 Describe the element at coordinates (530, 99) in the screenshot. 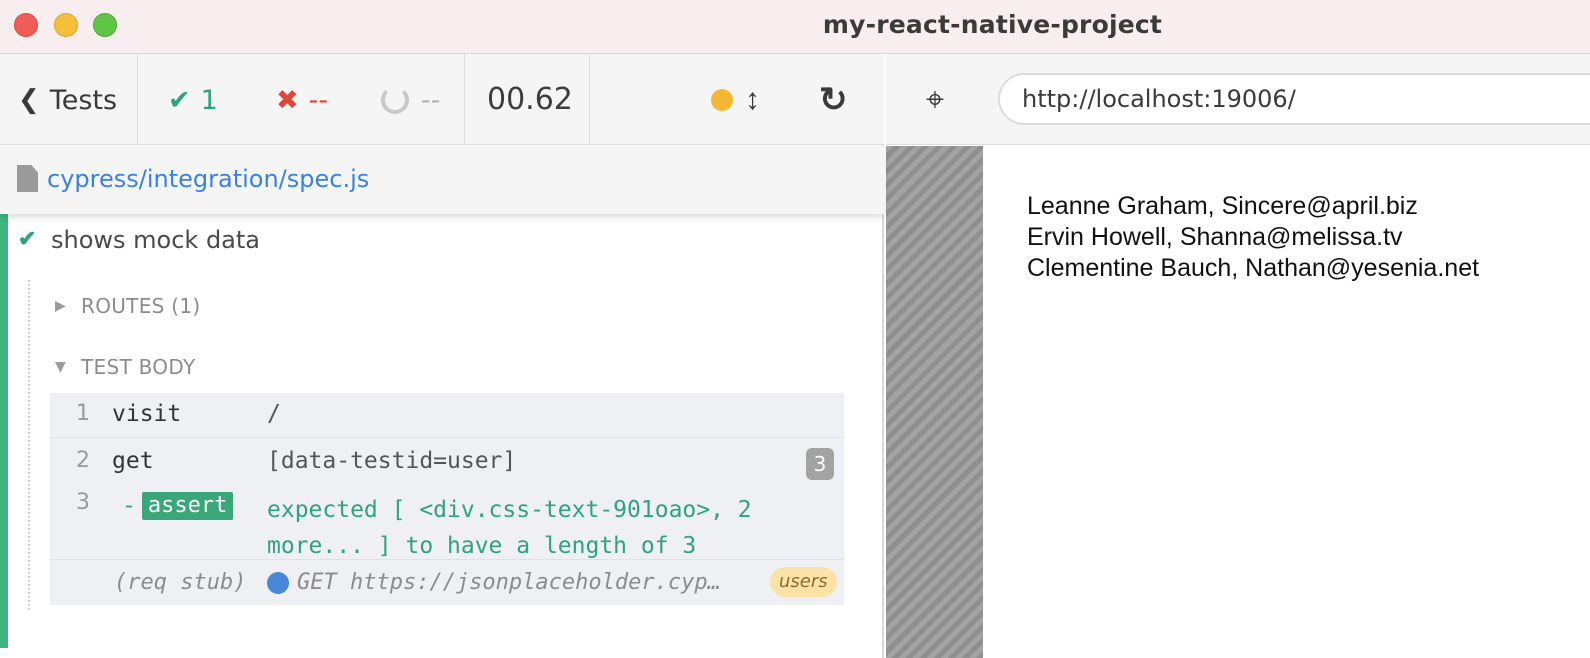

I see `duration: 00.62` at that location.